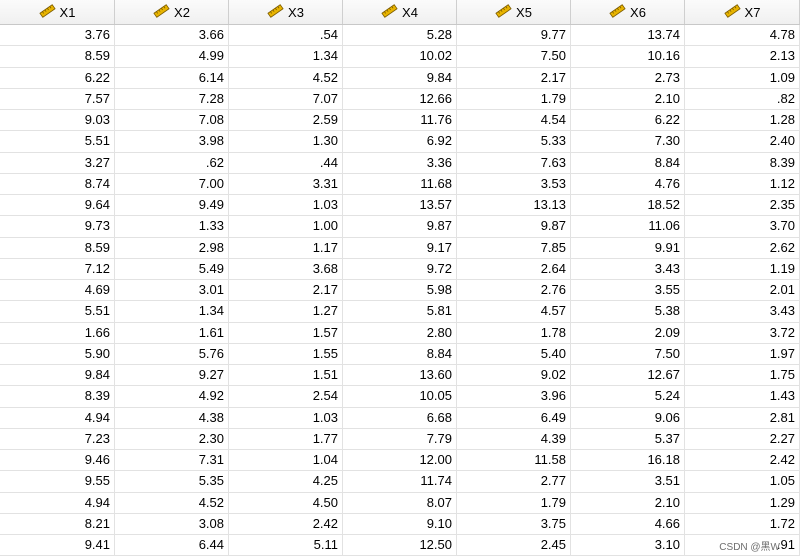  Describe the element at coordinates (742, 268) in the screenshot. I see `table-cell: 1.19` at that location.